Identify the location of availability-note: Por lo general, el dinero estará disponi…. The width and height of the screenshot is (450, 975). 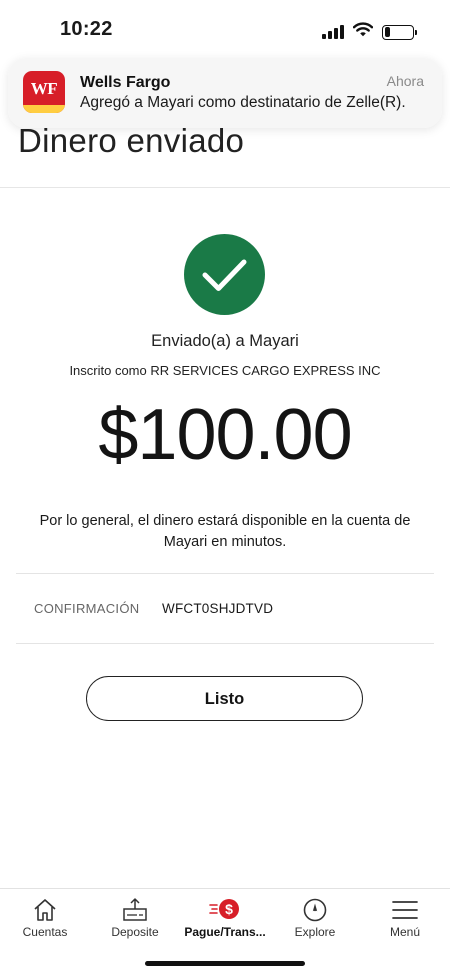
(225, 531).